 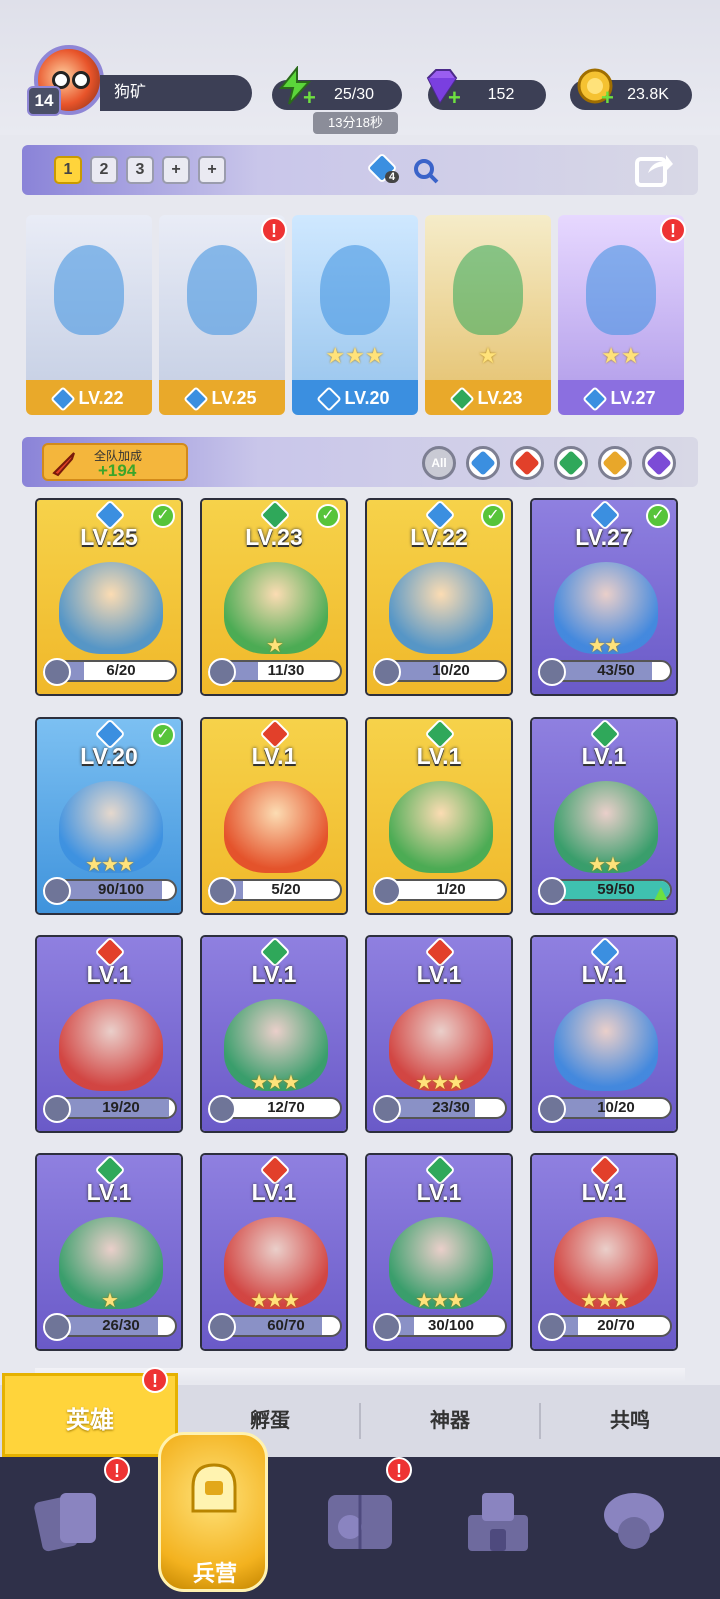 I want to click on sub-tab-bar: 英雄 ! 孵蛋 神器 共鸣, so click(x=360, y=1412).